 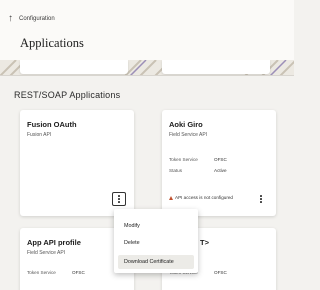 I want to click on card-subtitle: Fusion API, so click(x=39, y=135).